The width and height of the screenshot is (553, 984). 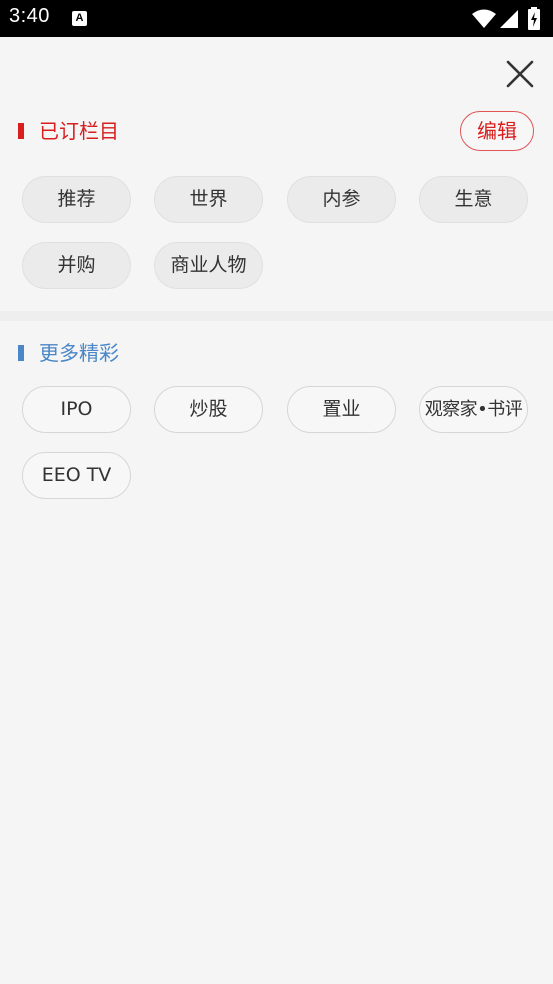 I want to click on subscribed-section-marker, so click(x=21, y=131).